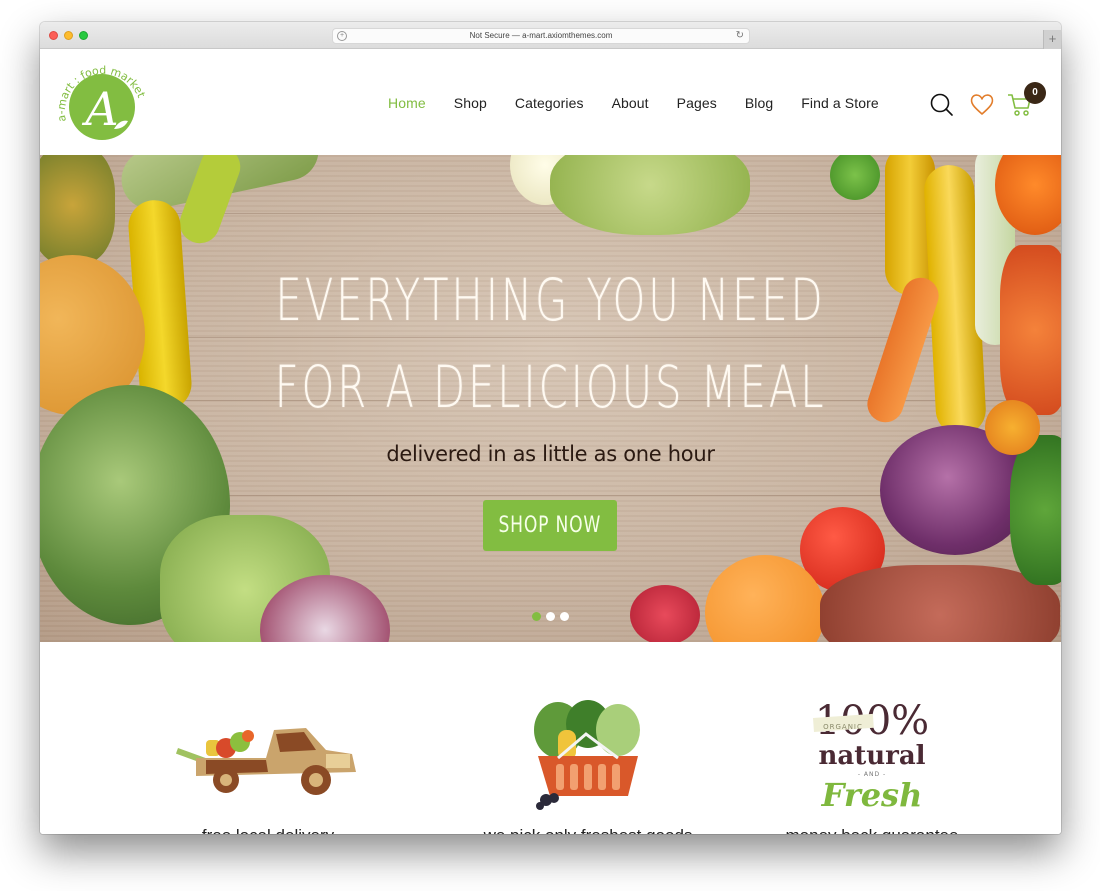 The height and width of the screenshot is (891, 1100). What do you see at coordinates (77, 210) in the screenshot?
I see `pineapple-image` at bounding box center [77, 210].